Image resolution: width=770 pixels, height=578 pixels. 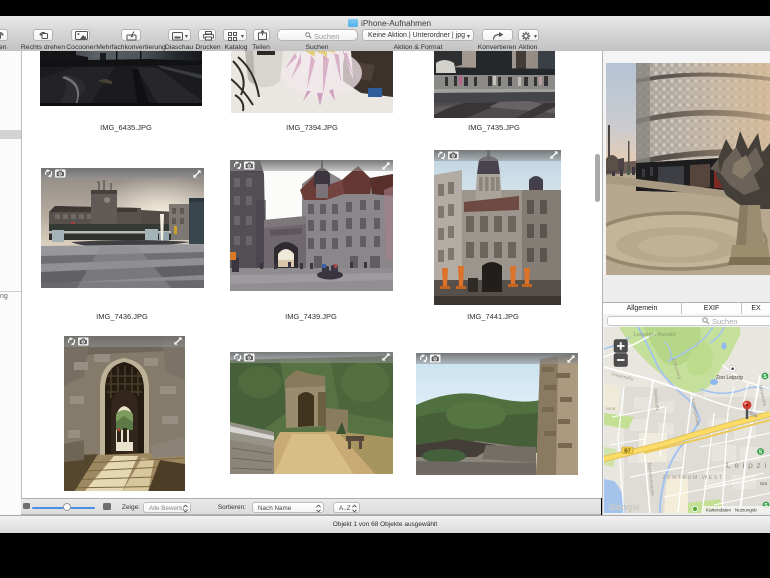 I want to click on svg-text: Leipzi, so click(x=748, y=465).